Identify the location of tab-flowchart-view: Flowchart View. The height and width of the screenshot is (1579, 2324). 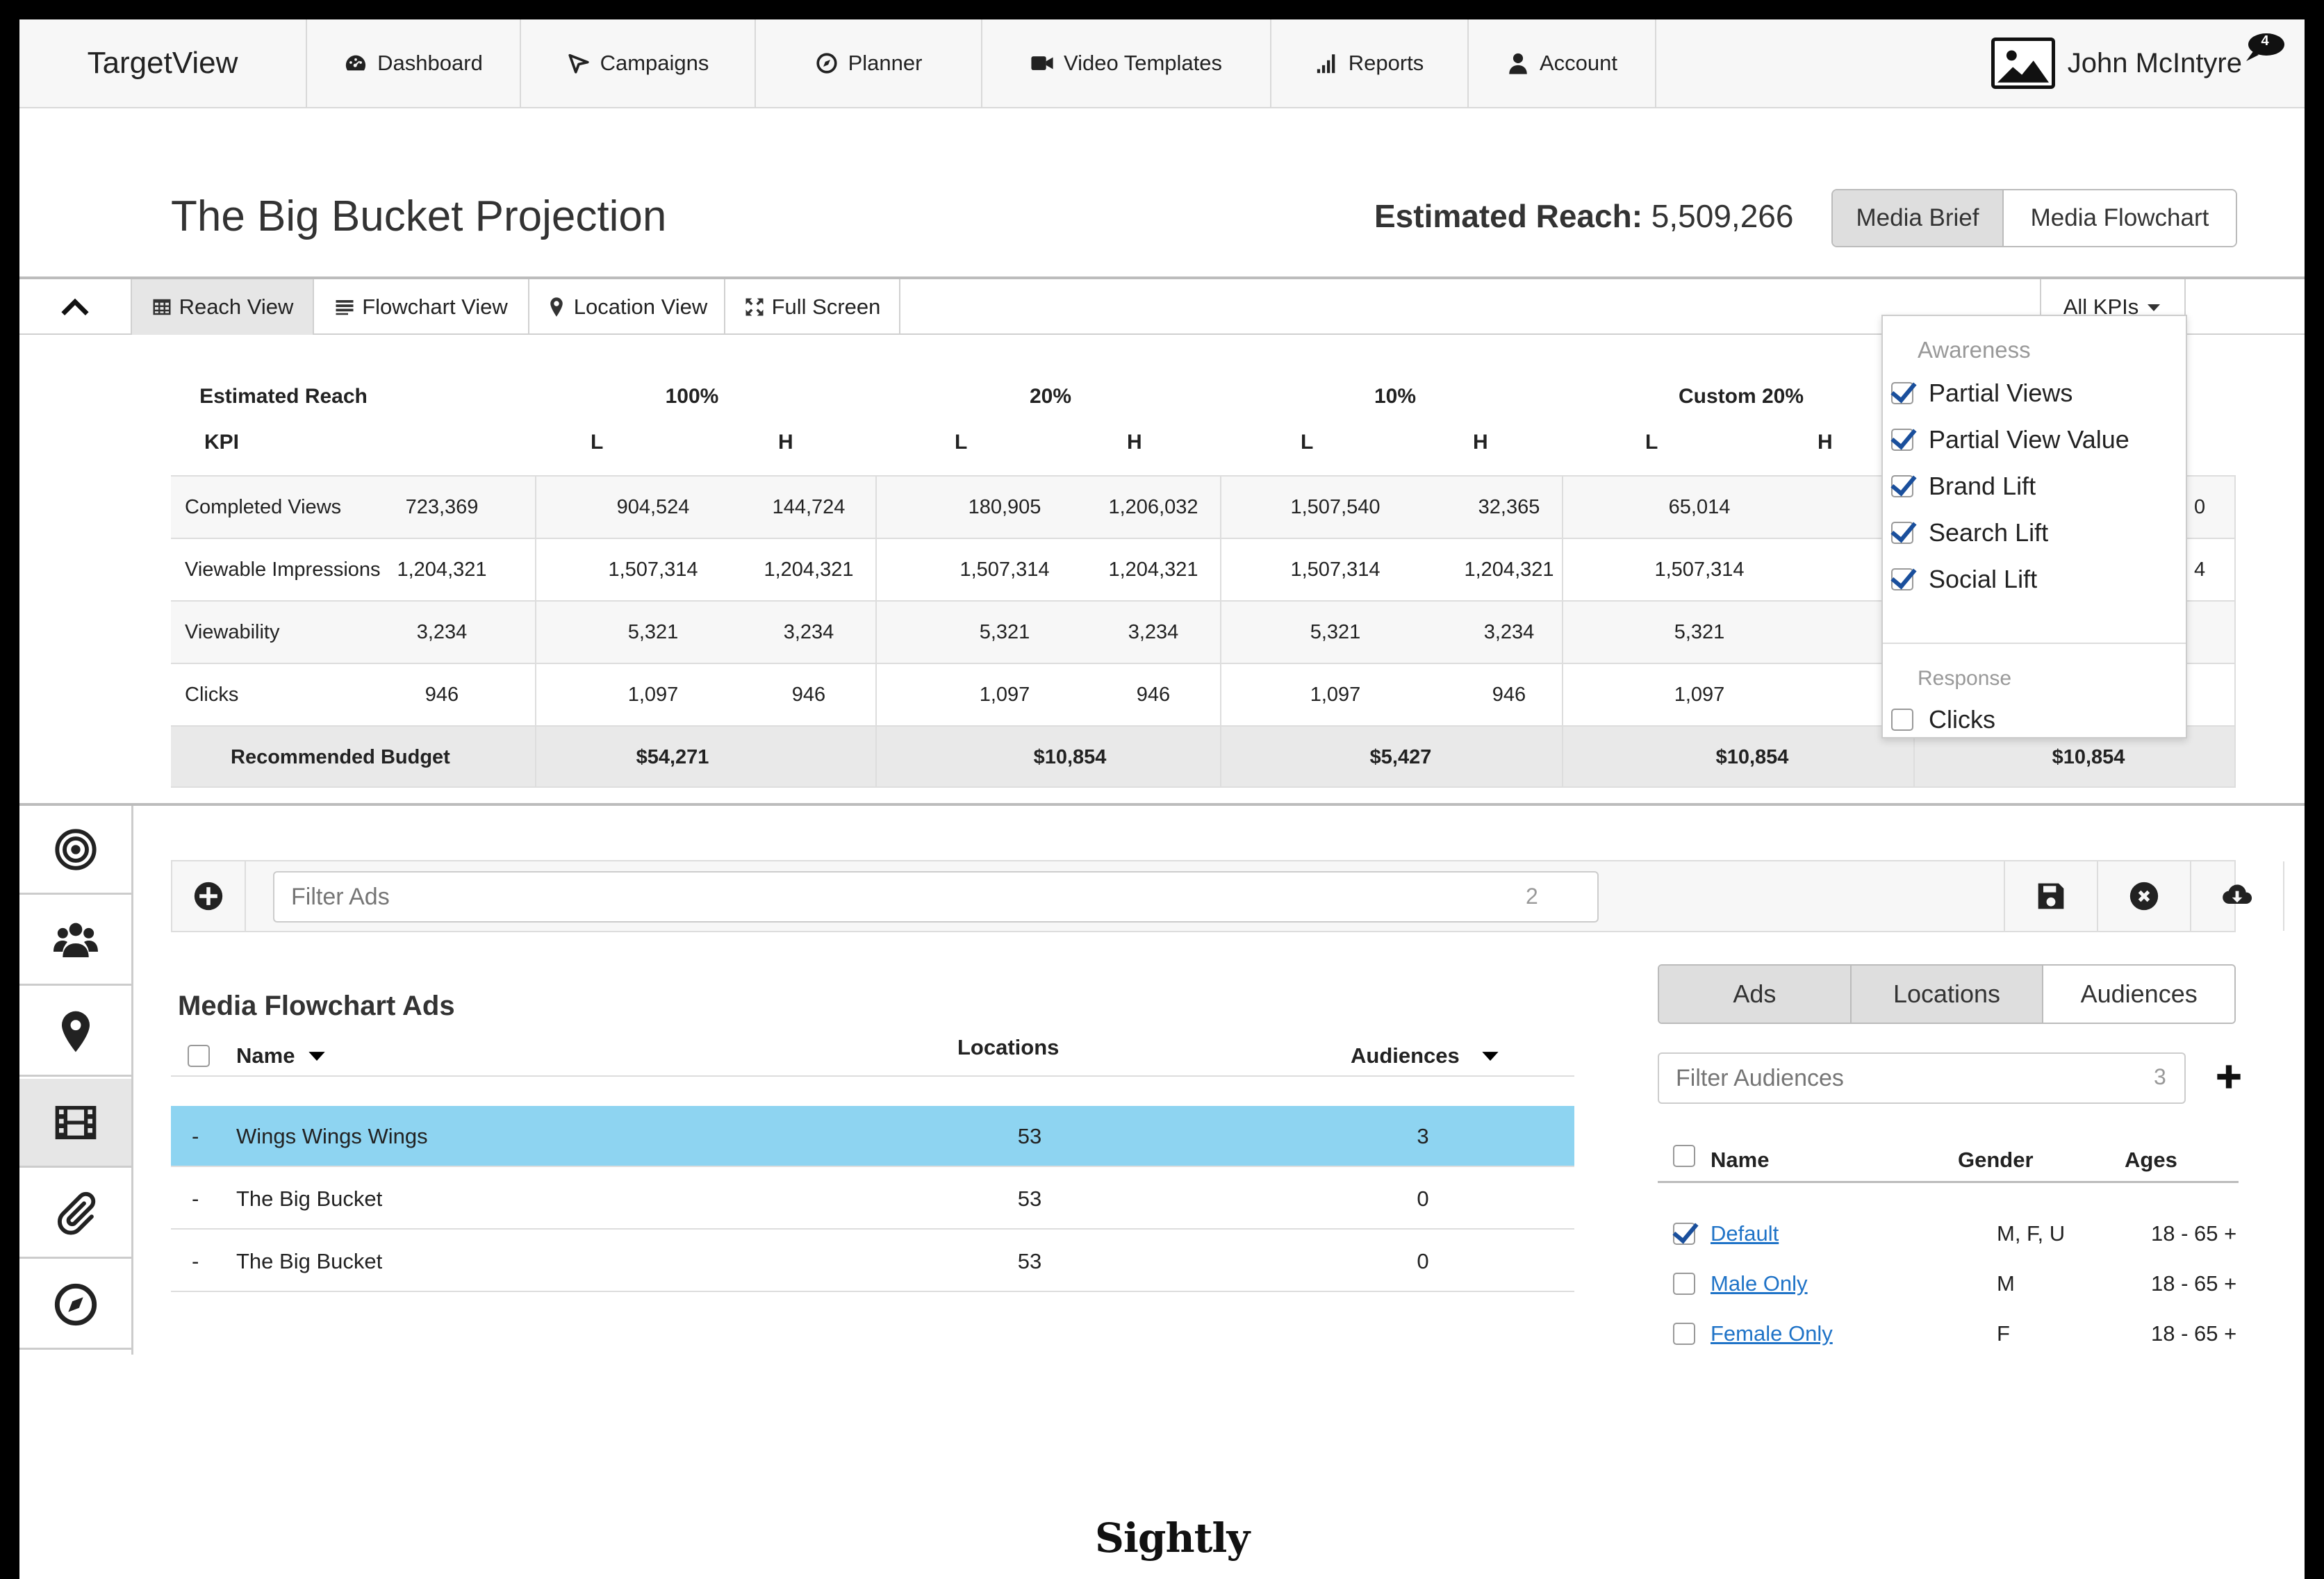
(421, 307).